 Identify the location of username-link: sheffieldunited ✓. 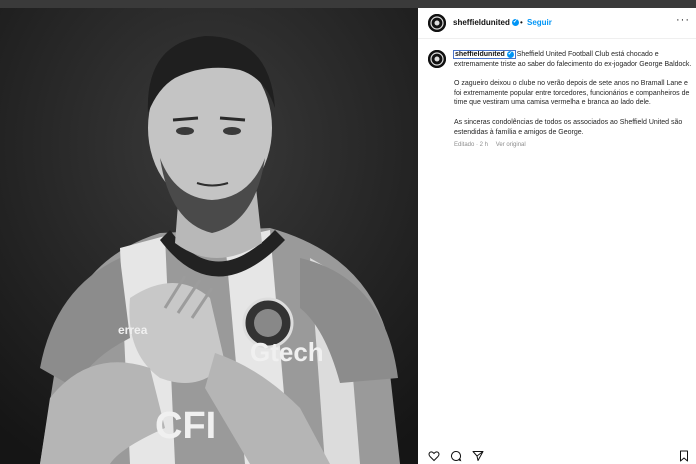
(486, 22).